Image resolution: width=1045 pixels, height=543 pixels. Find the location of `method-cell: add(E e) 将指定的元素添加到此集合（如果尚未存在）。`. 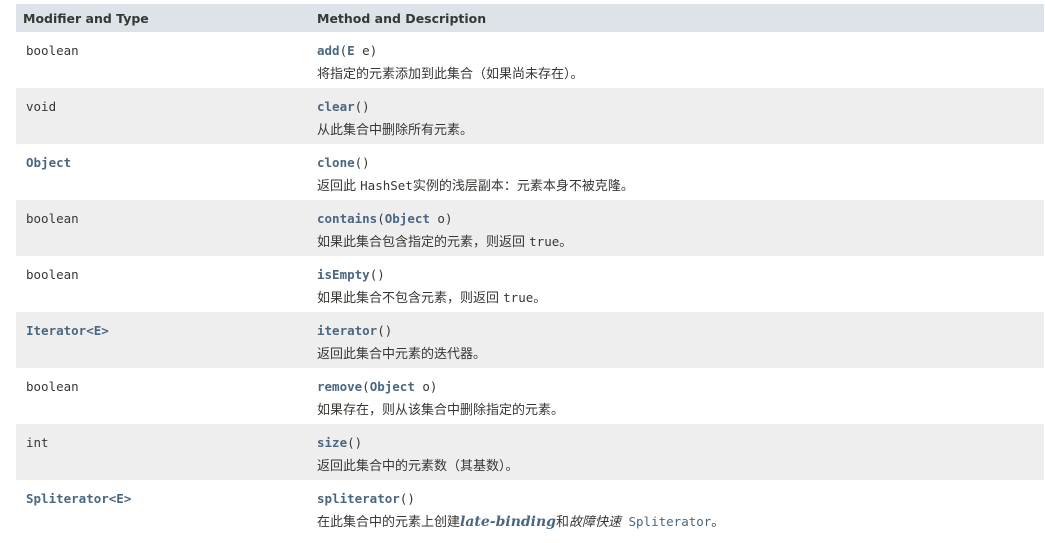

method-cell: add(E e) 将指定的元素添加到此集合（如果尚未存在）。 is located at coordinates (445, 60).